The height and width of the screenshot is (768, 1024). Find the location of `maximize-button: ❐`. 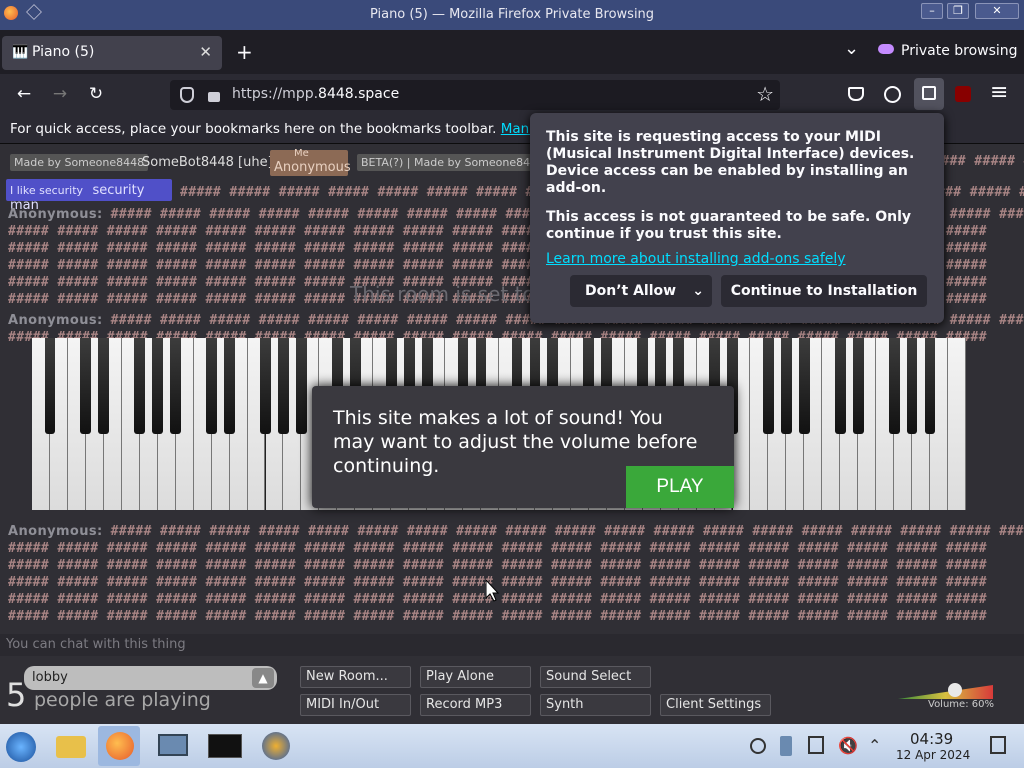

maximize-button: ❐ is located at coordinates (958, 11).